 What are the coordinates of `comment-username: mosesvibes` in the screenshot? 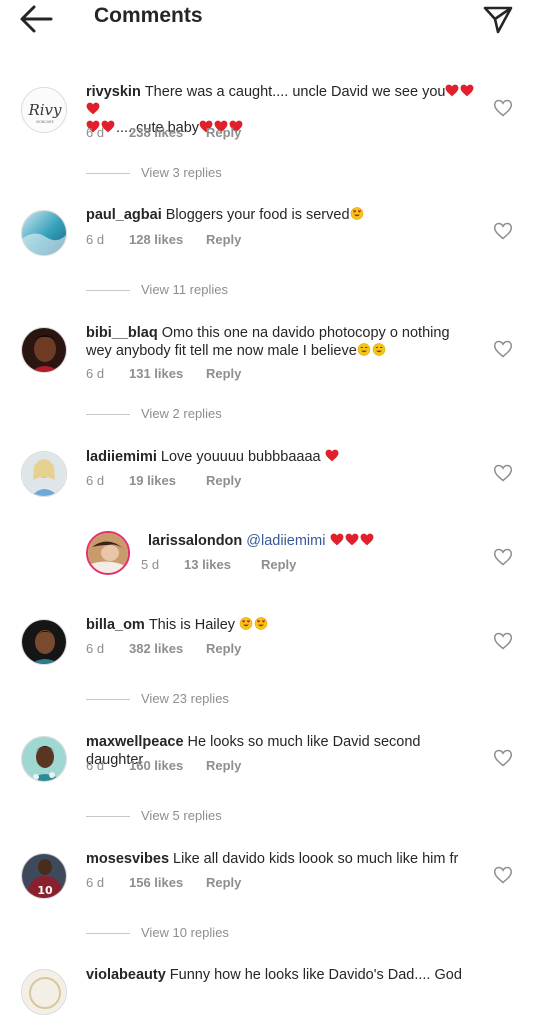 It's located at (127, 859).